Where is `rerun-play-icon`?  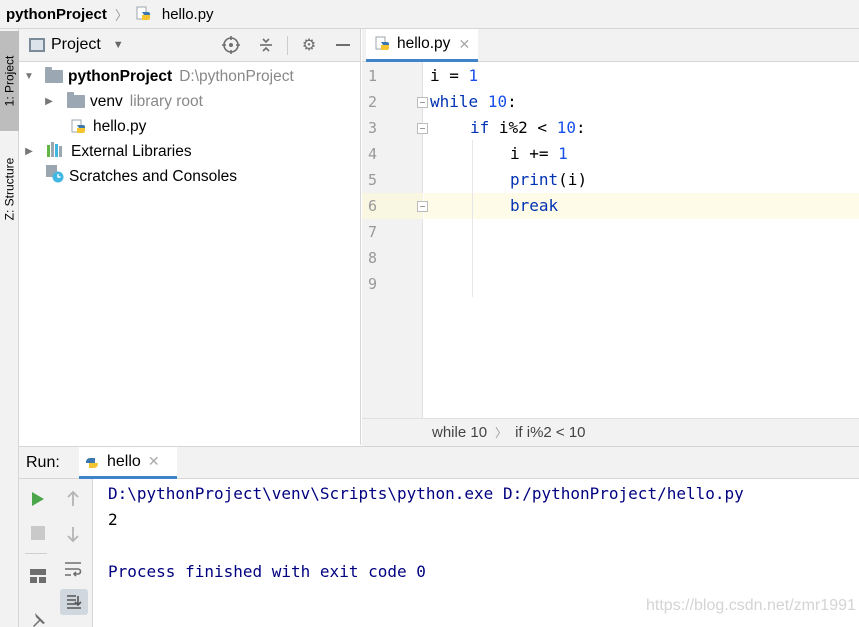 rerun-play-icon is located at coordinates (38, 499).